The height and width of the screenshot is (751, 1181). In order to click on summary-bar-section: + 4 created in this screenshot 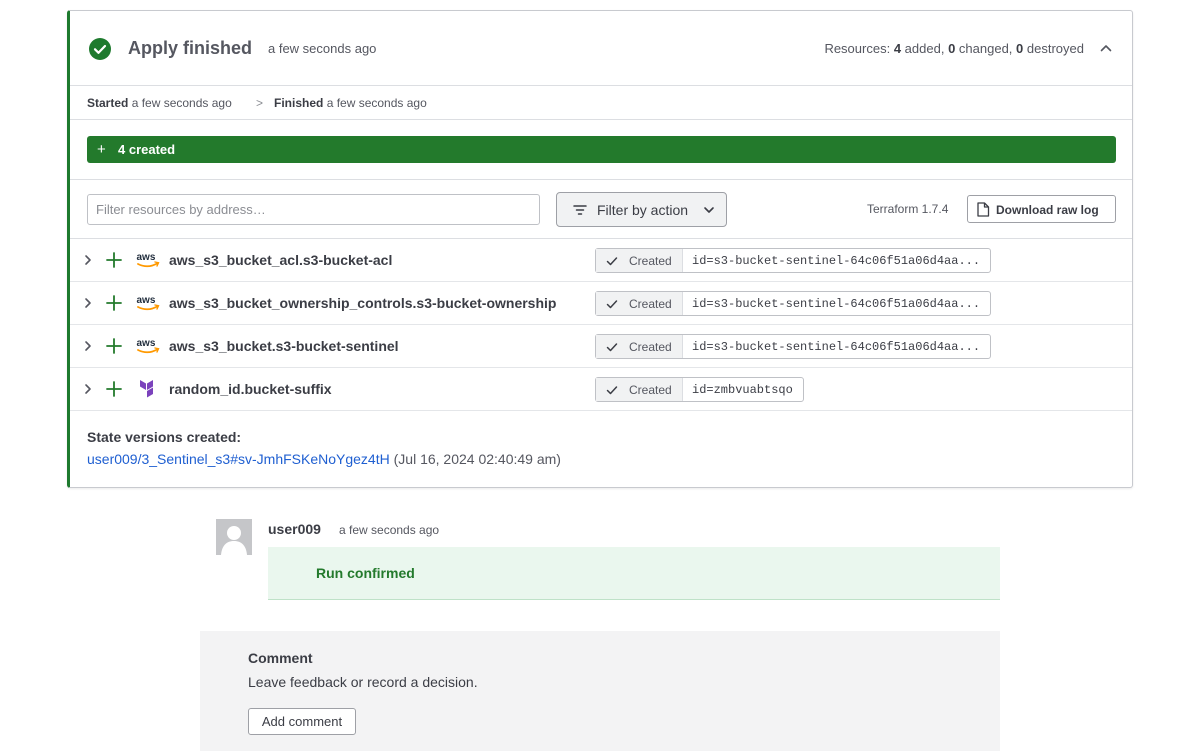, I will do `click(601, 150)`.